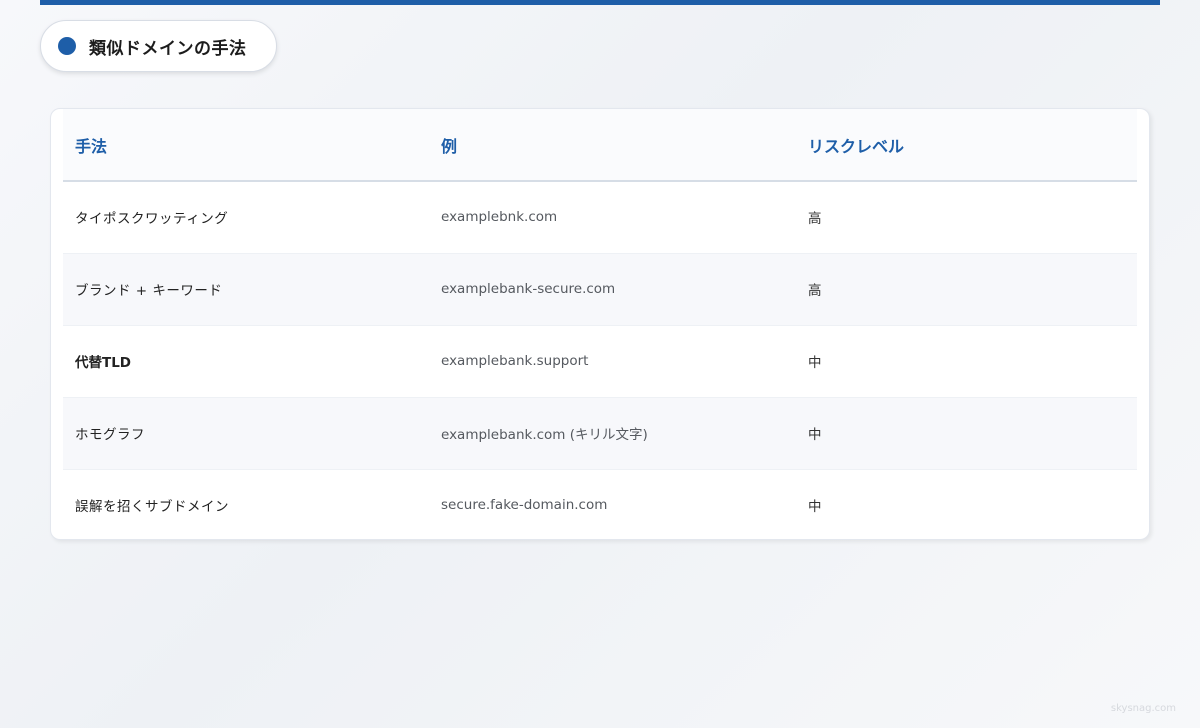  What do you see at coordinates (612, 217) in the screenshot?
I see `example-cell: examplebnk.com` at bounding box center [612, 217].